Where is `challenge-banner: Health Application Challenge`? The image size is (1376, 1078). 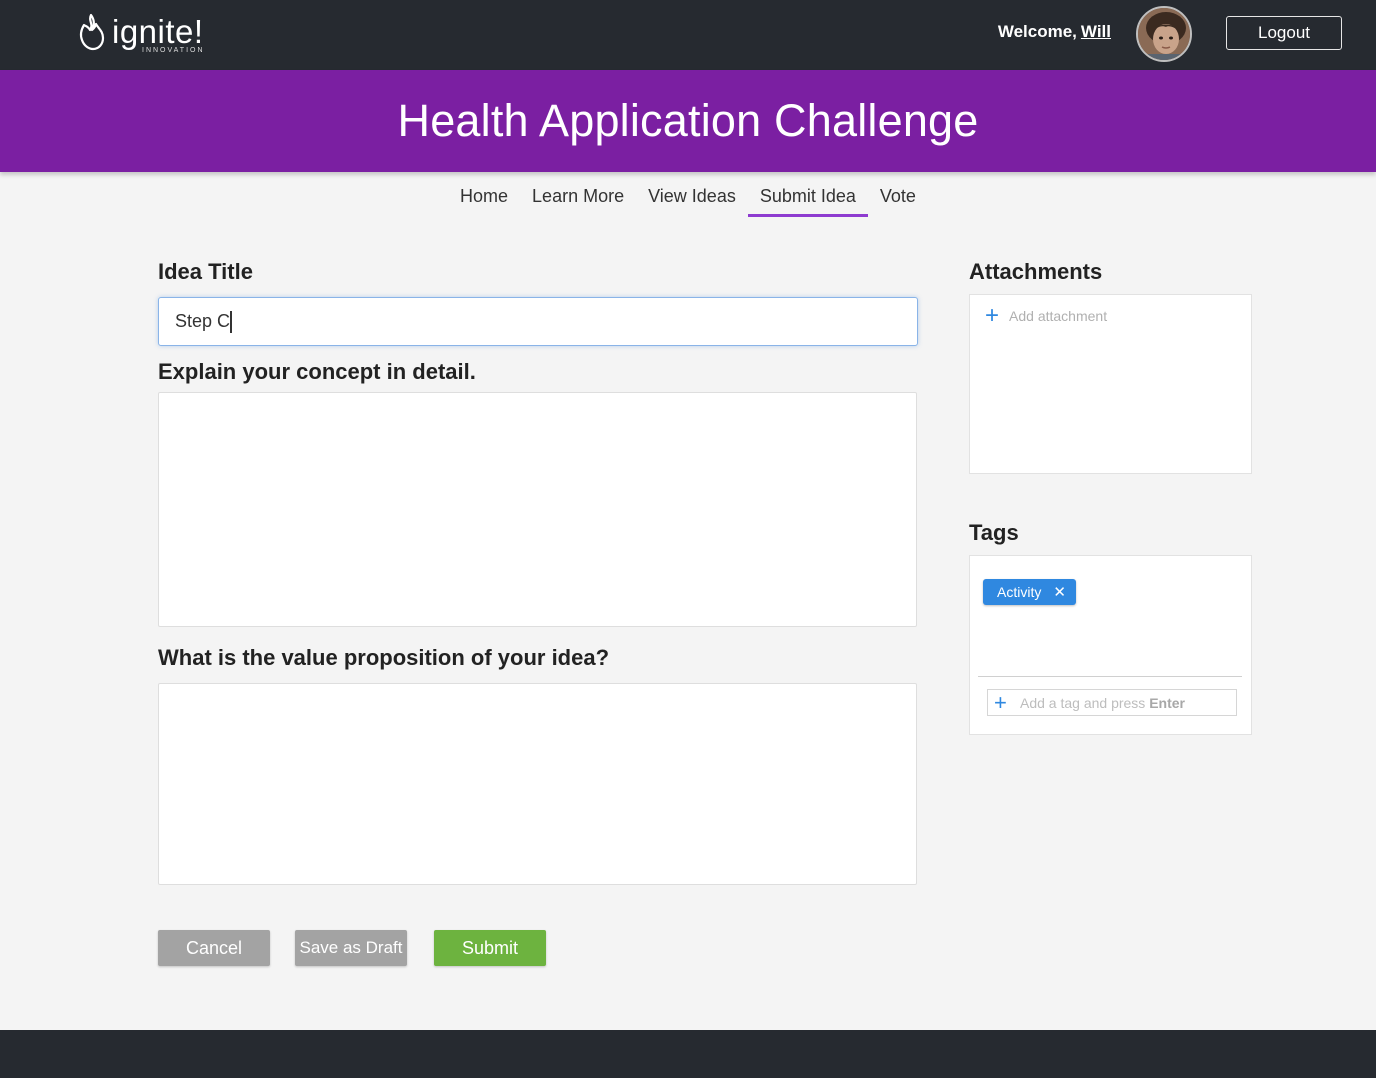
challenge-banner: Health Application Challenge is located at coordinates (688, 121).